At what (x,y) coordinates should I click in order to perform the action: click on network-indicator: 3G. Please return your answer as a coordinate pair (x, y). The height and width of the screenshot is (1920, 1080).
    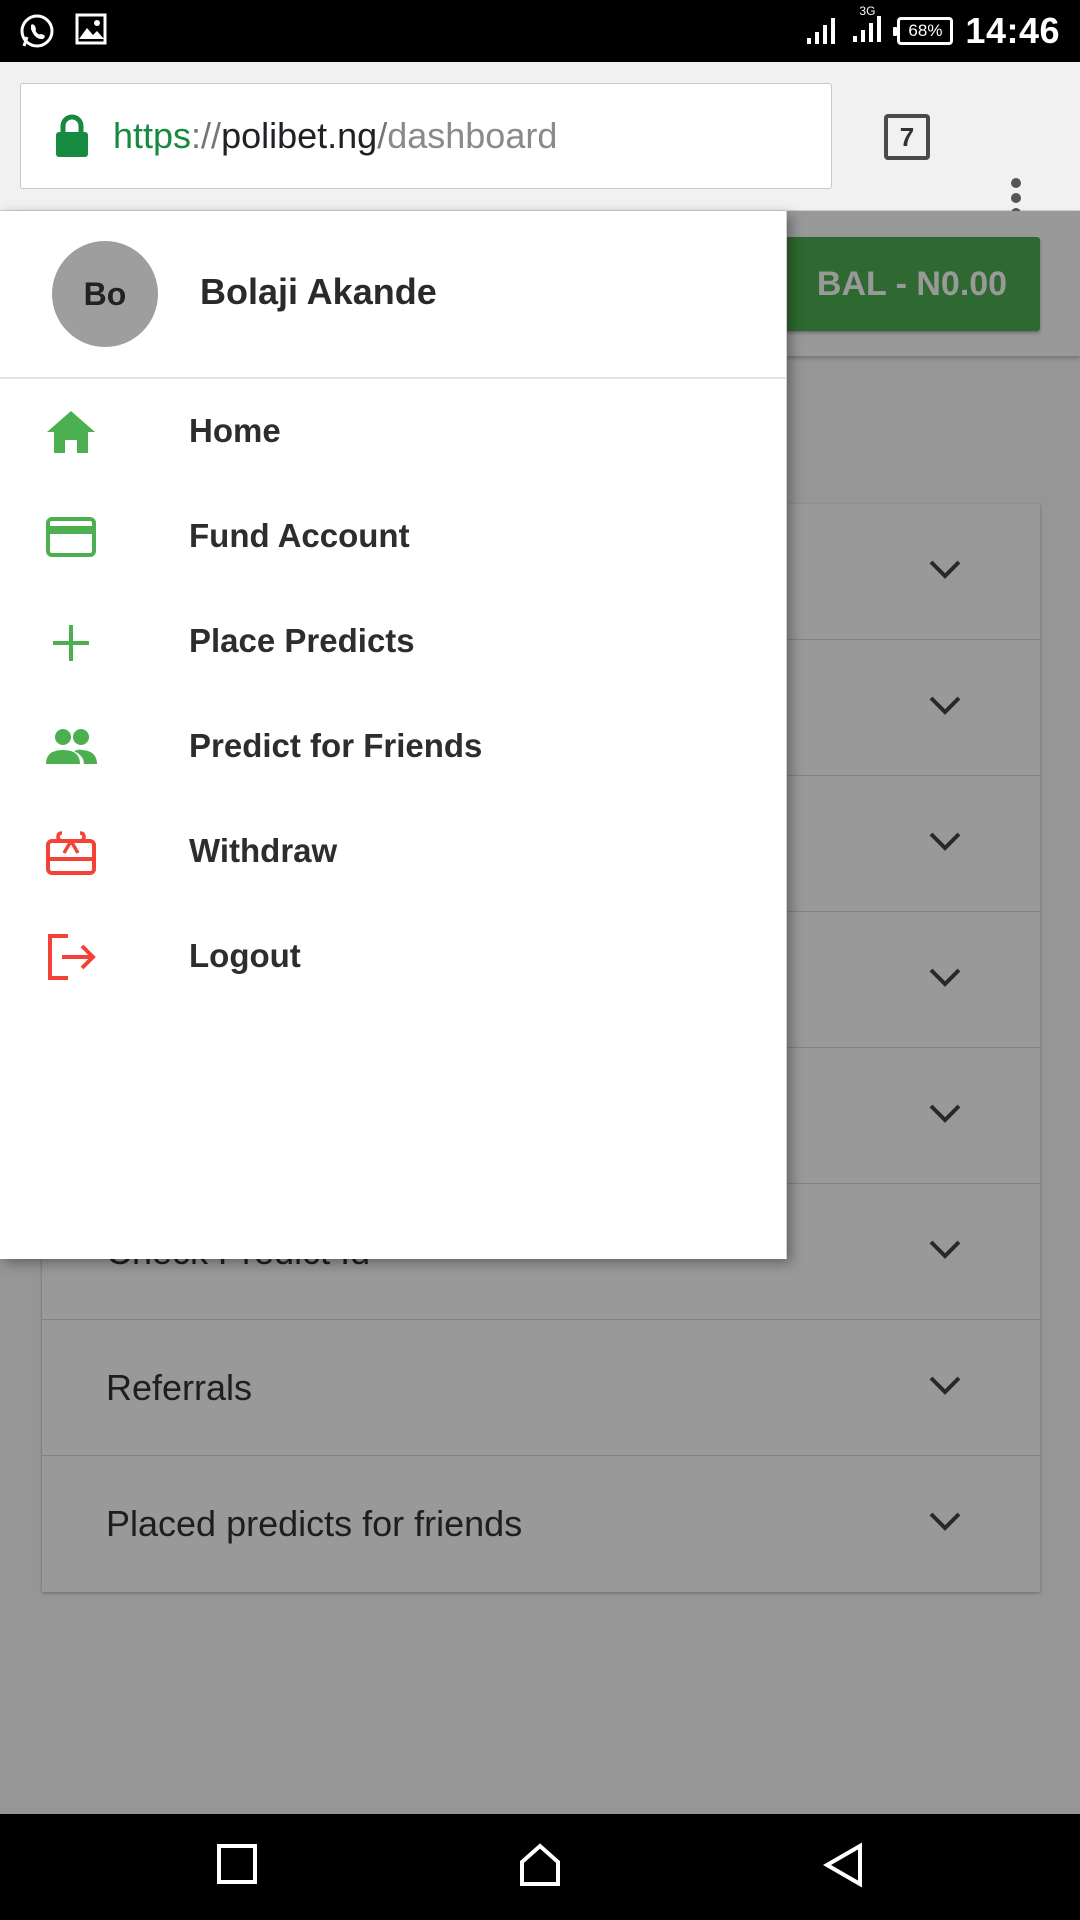
    Looking at the image, I should click on (868, 26).